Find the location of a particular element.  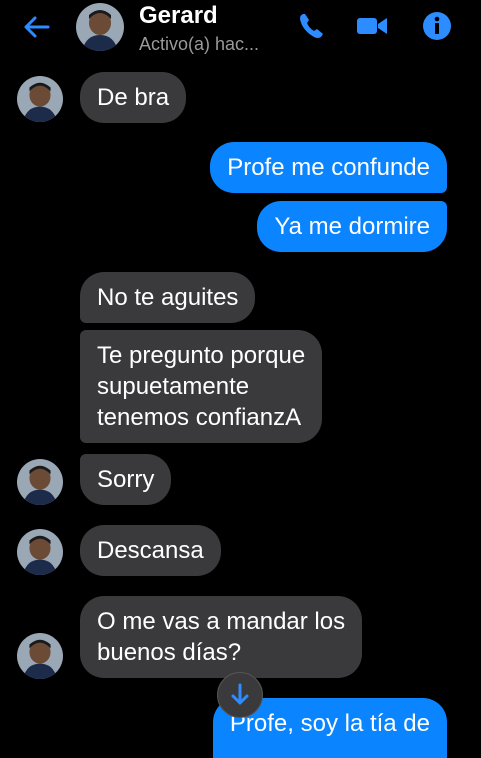

message-bubble: Ya me dormire is located at coordinates (352, 226).